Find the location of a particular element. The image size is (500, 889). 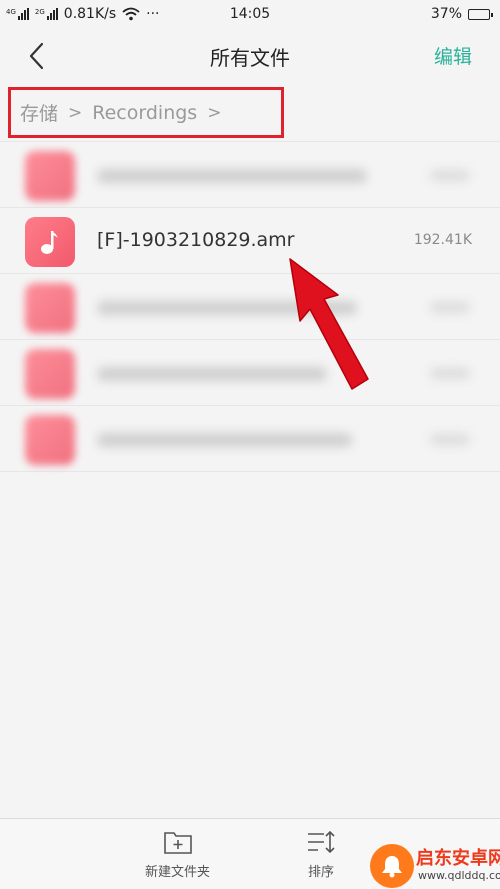

sort-icon is located at coordinates (321, 842).